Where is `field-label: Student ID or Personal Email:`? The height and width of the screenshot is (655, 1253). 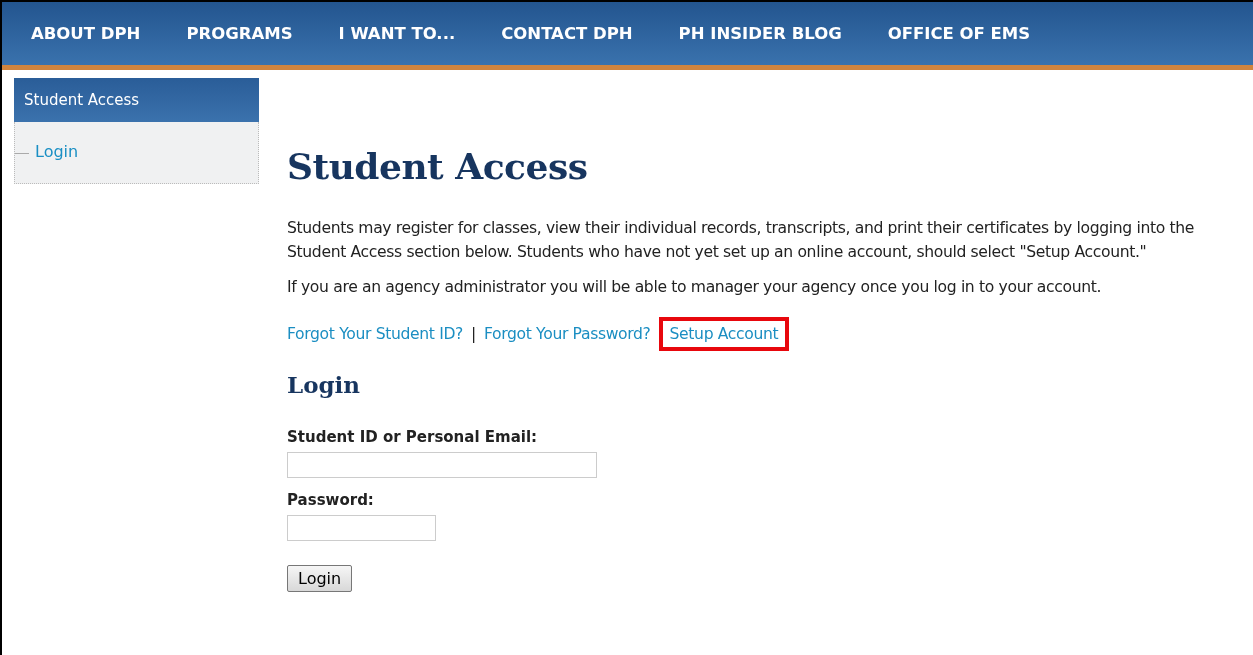
field-label: Student ID or Personal Email: is located at coordinates (413, 437).